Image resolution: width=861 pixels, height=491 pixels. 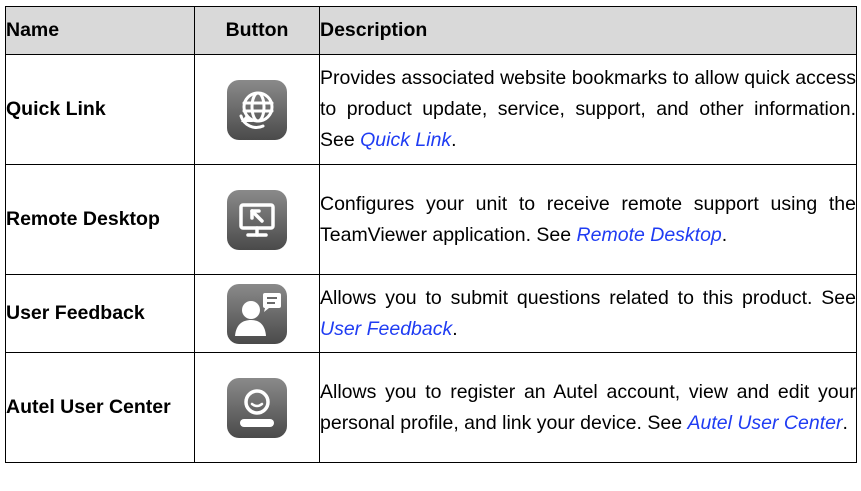 I want to click on user-center-icon, so click(x=257, y=407).